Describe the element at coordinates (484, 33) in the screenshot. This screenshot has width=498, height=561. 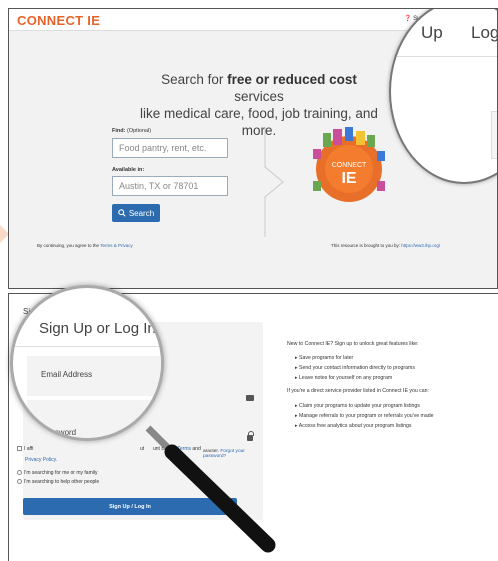
I see `log-in-link: Log I` at that location.